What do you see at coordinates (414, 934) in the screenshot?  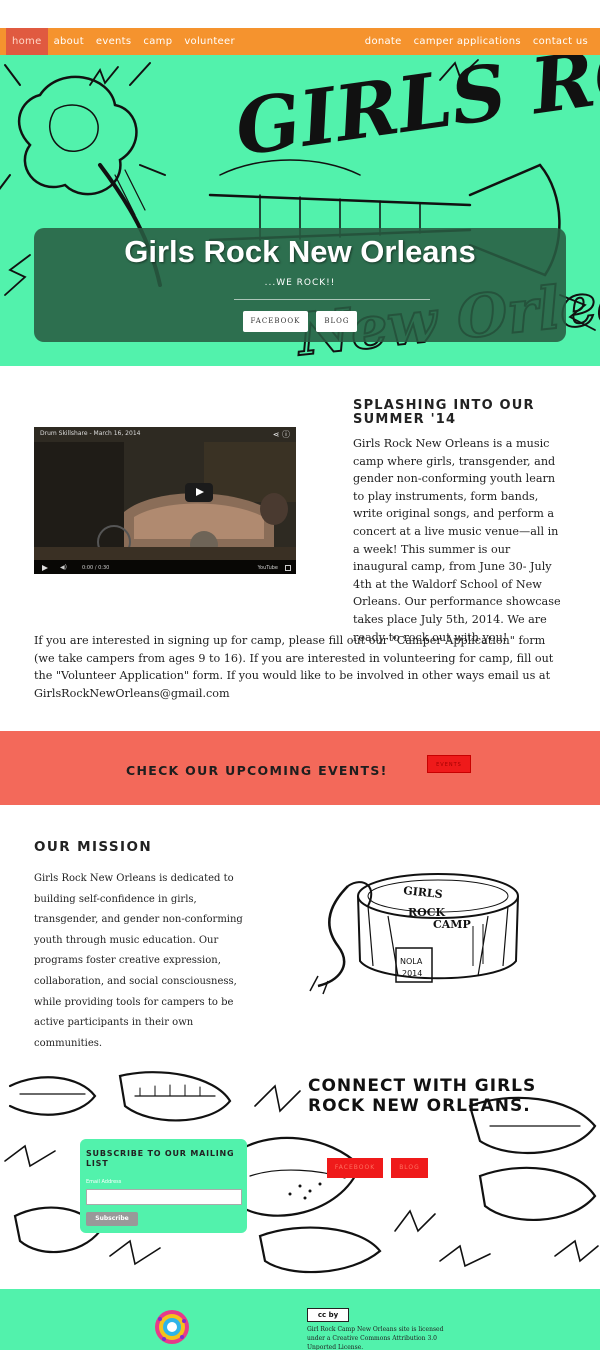 I see `drum-illustration: GIRLS ROCK CAMP NOLA 2014` at bounding box center [414, 934].